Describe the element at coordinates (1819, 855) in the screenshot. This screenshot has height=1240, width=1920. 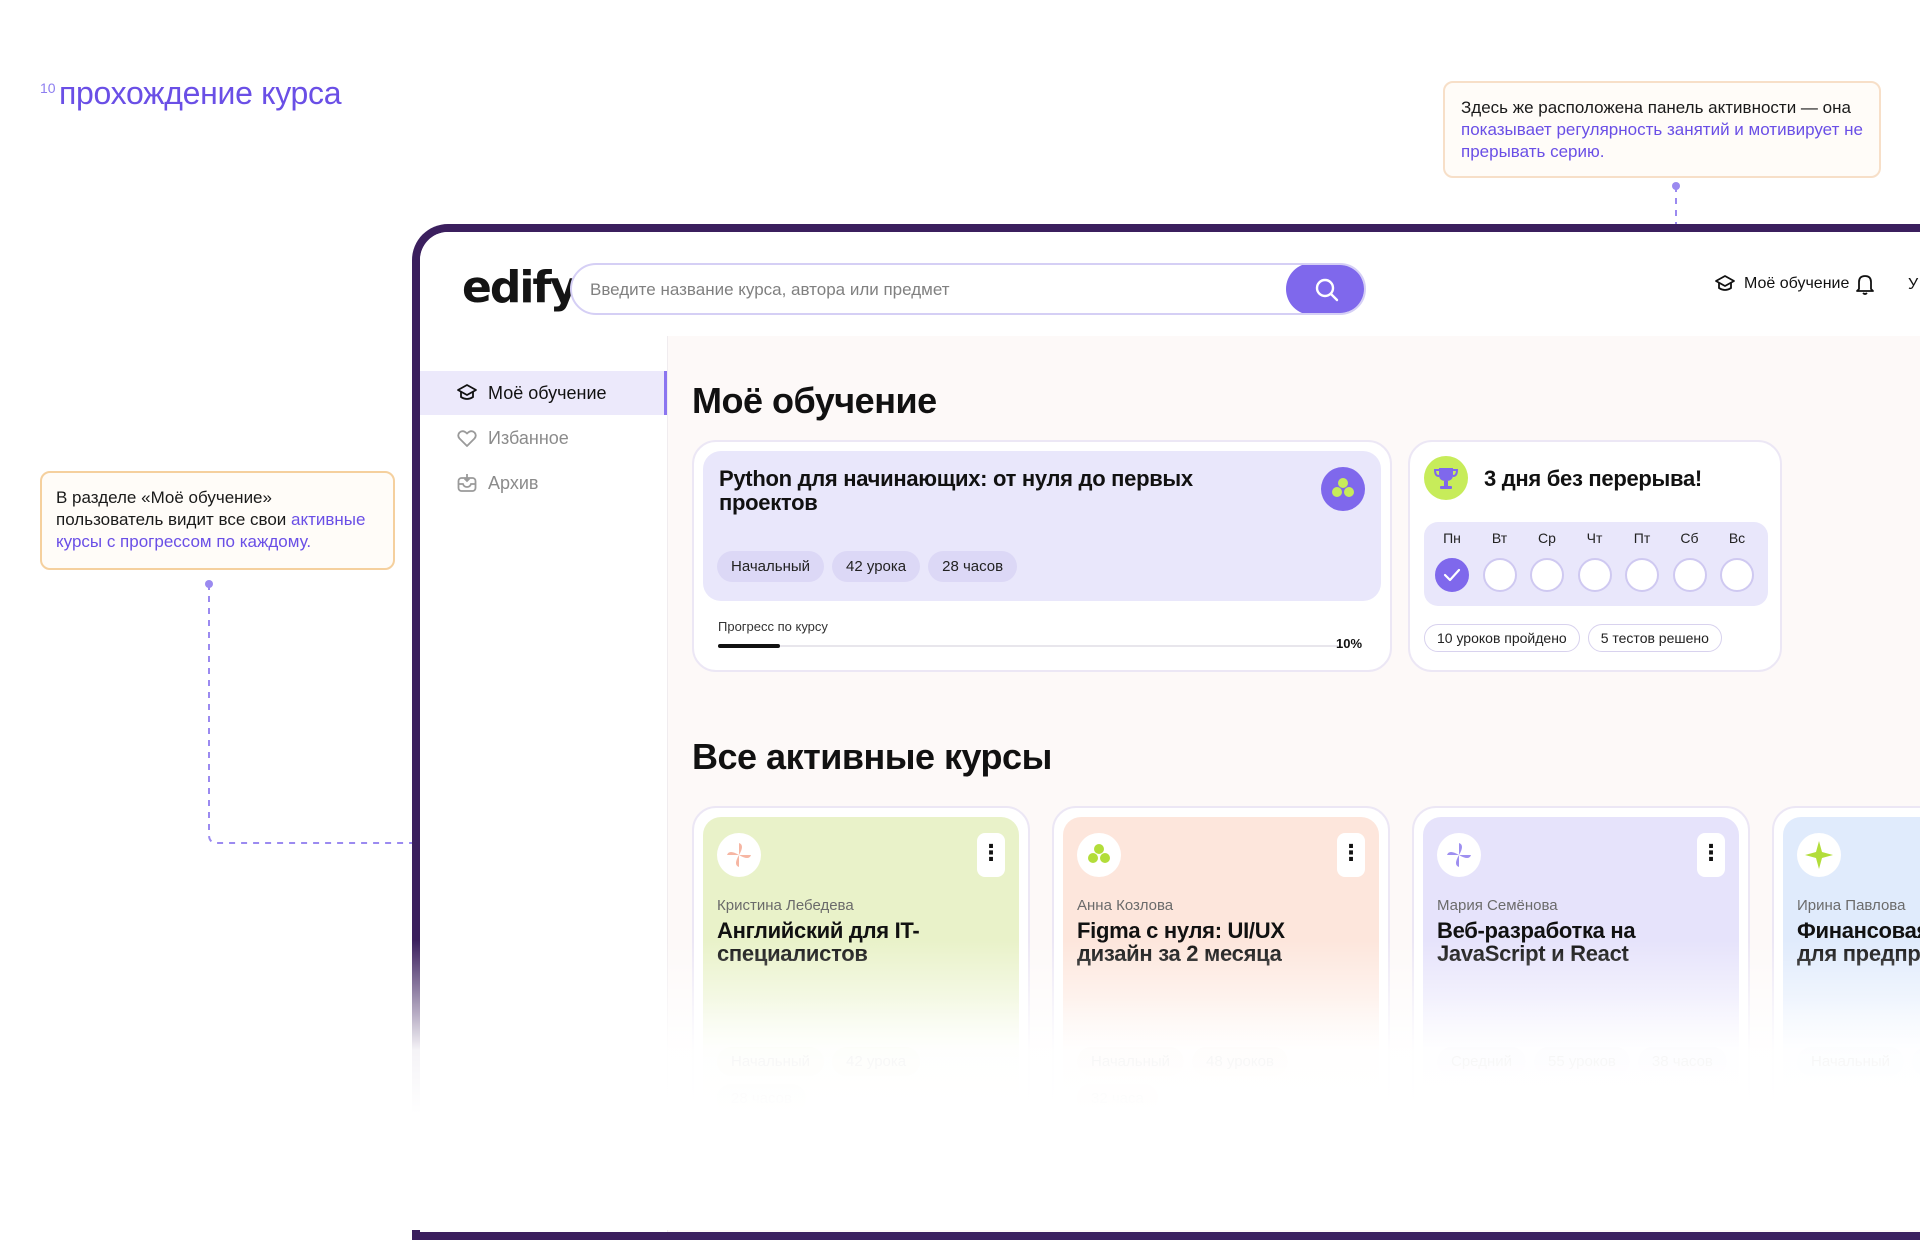
I see `sparkle-icon` at that location.